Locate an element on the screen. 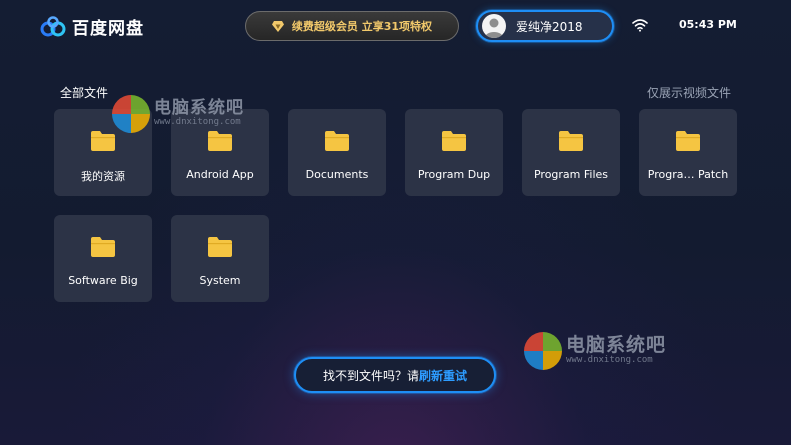 This screenshot has width=791, height=445. watermark-bottom: 电脑系统吧 www.dnxitong.com is located at coordinates (595, 351).